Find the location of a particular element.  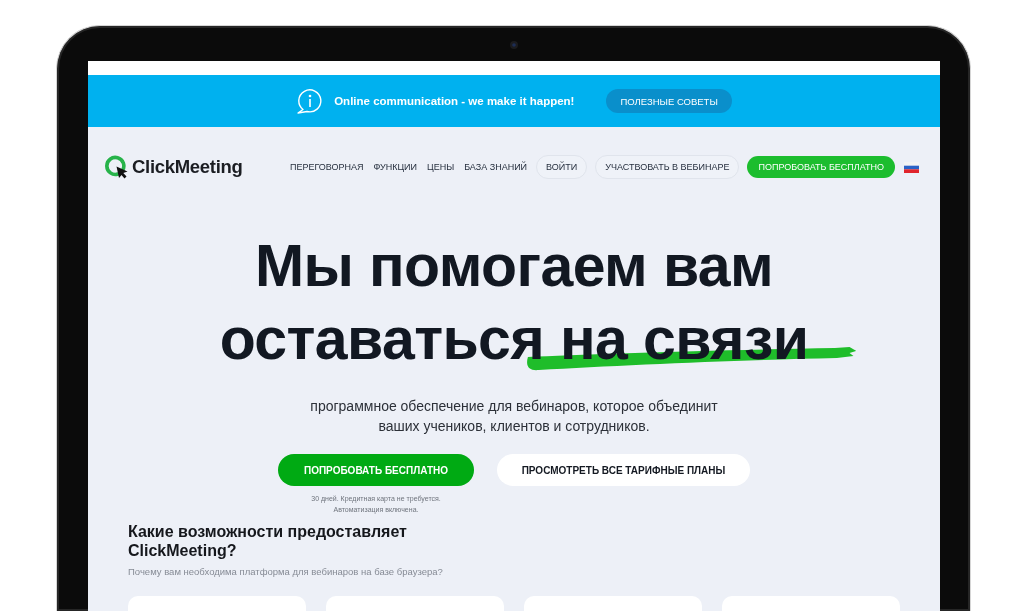

banner-message: Online communication - we make it happen! is located at coordinates (454, 101).